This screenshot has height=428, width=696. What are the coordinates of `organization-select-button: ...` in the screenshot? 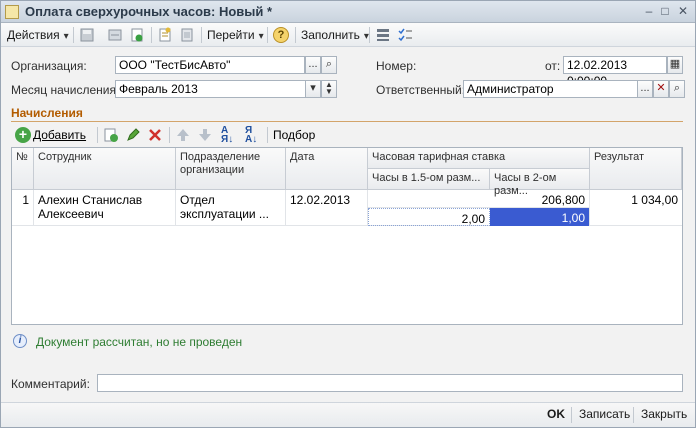 It's located at (313, 65).